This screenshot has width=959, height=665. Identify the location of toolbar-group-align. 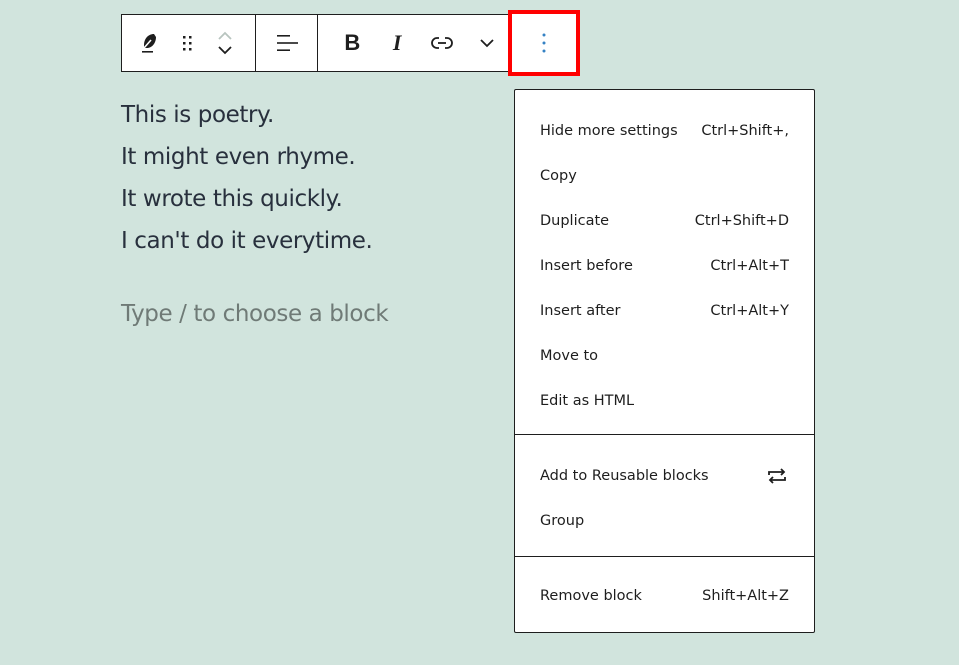
(287, 43).